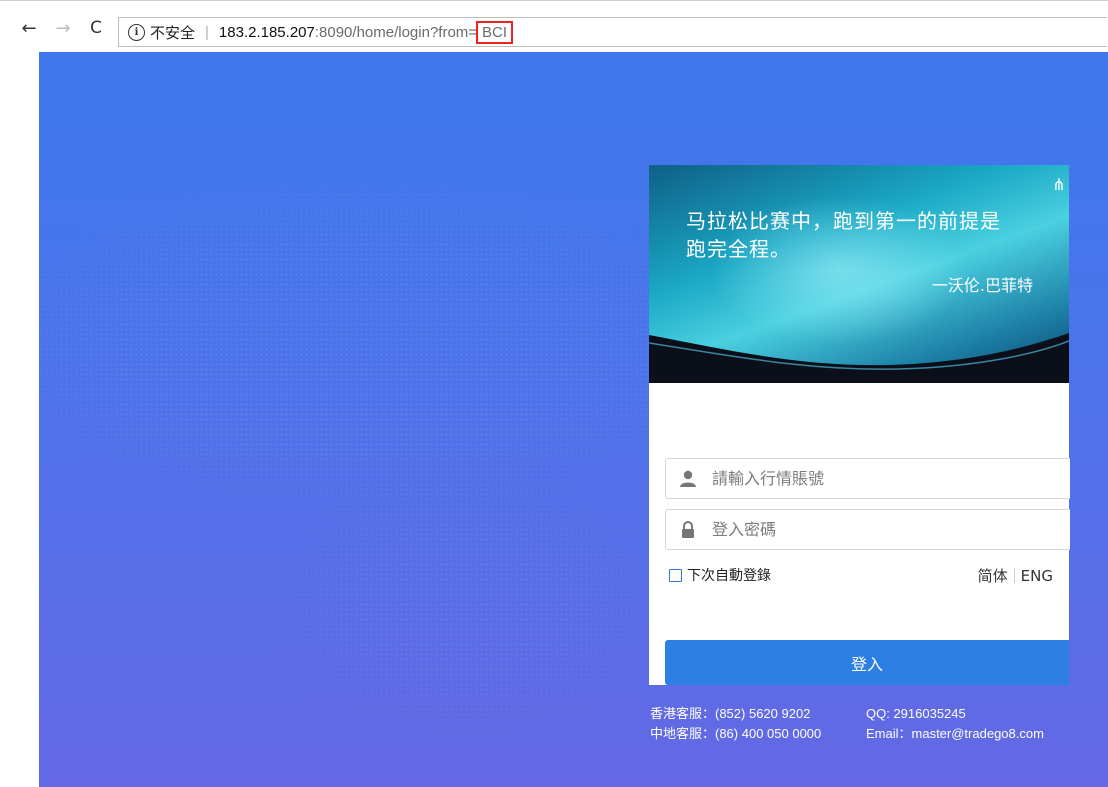  Describe the element at coordinates (872, 478) in the screenshot. I see `account-input` at that location.